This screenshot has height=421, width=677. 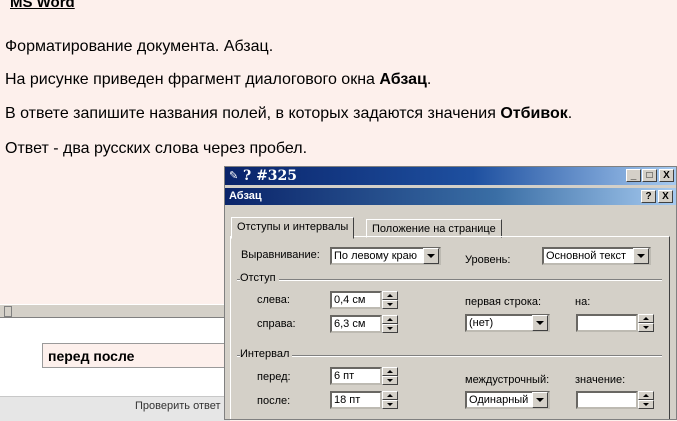 What do you see at coordinates (607, 323) in the screenshot?
I see `by-input` at bounding box center [607, 323].